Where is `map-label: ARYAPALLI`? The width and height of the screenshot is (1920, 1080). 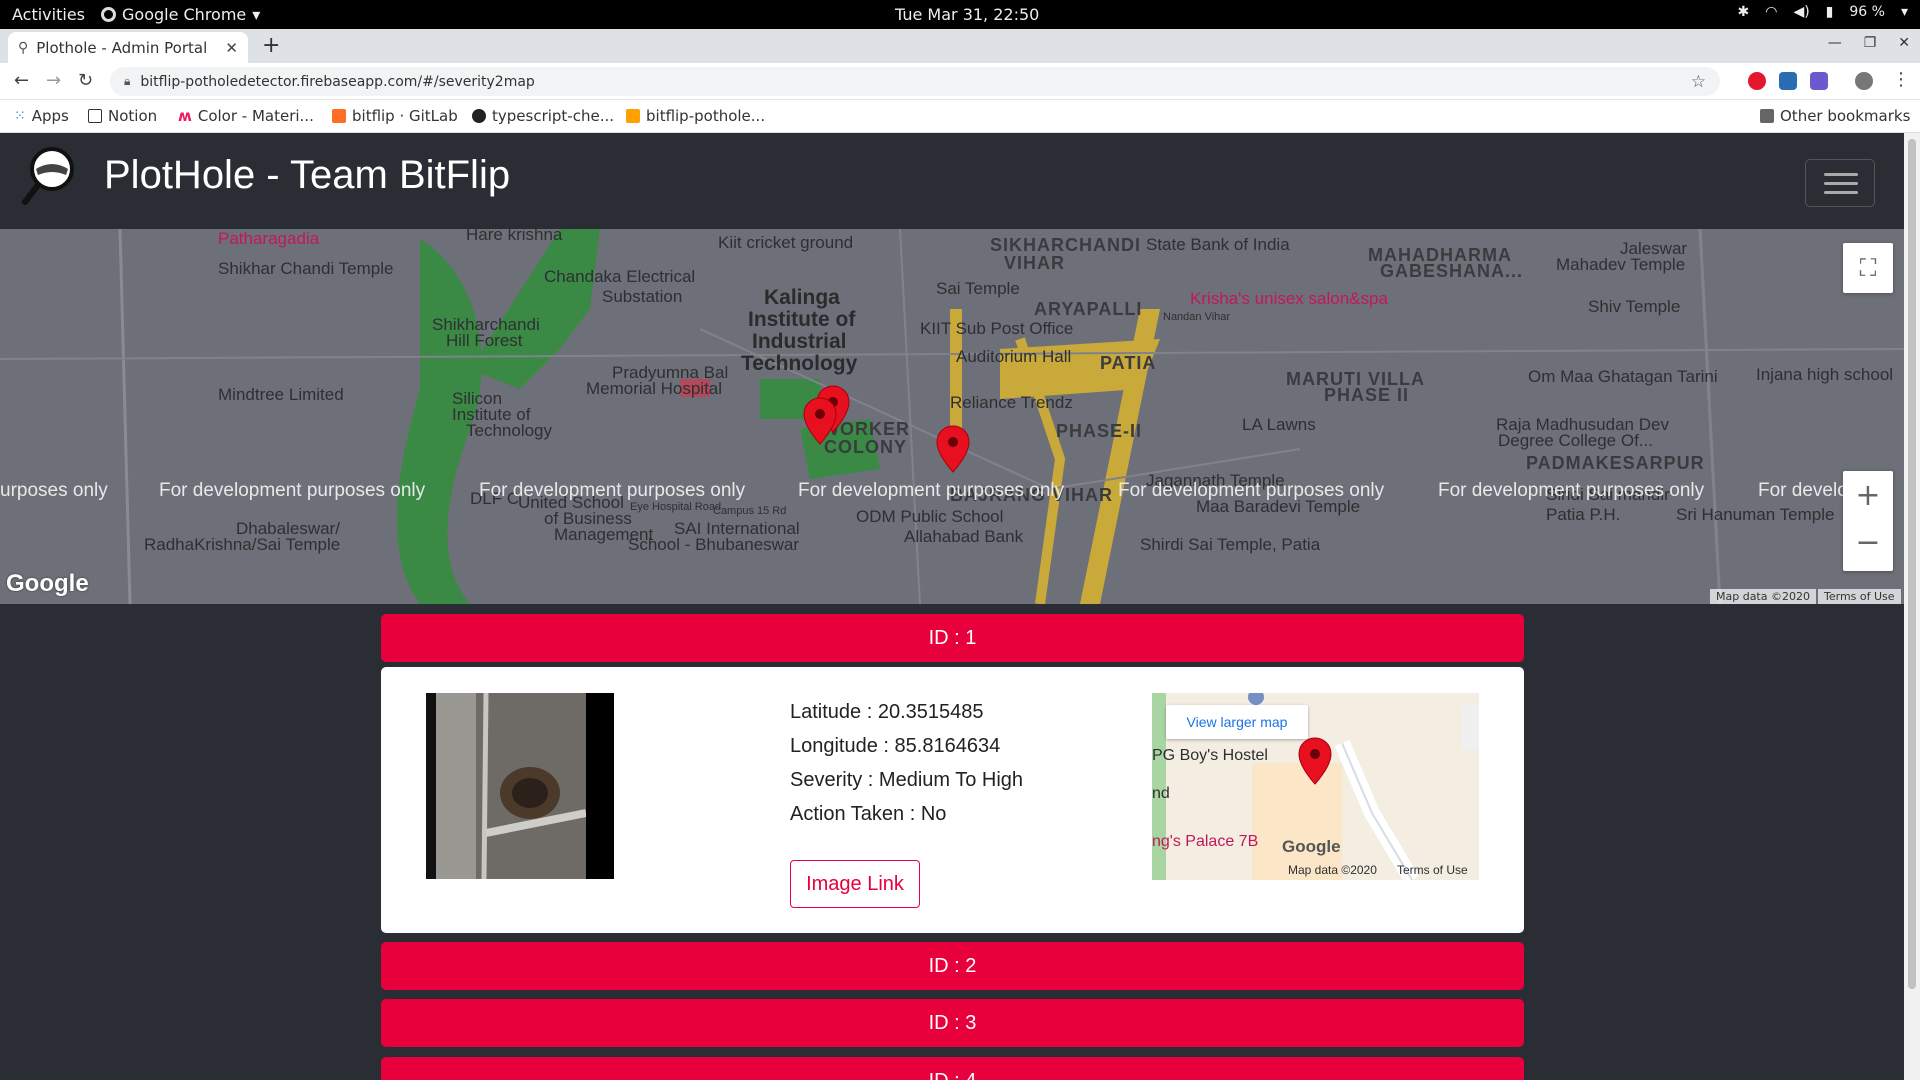 map-label: ARYAPALLI is located at coordinates (1088, 309).